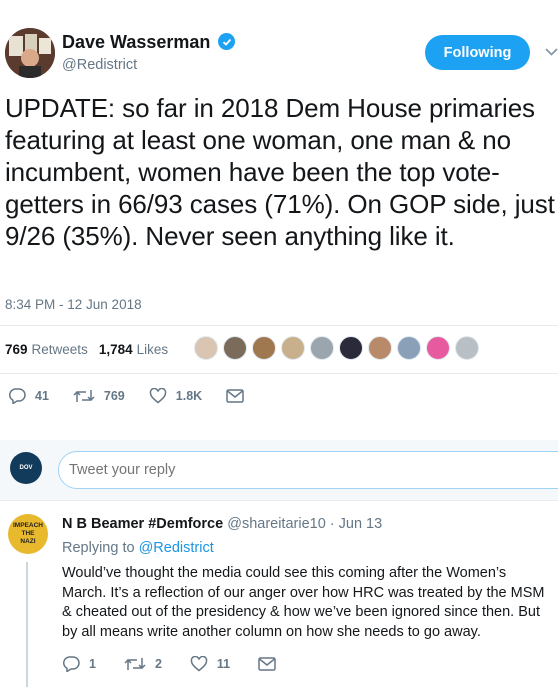 The height and width of the screenshot is (687, 558). I want to click on reply-retweet-action: 2, so click(143, 664).